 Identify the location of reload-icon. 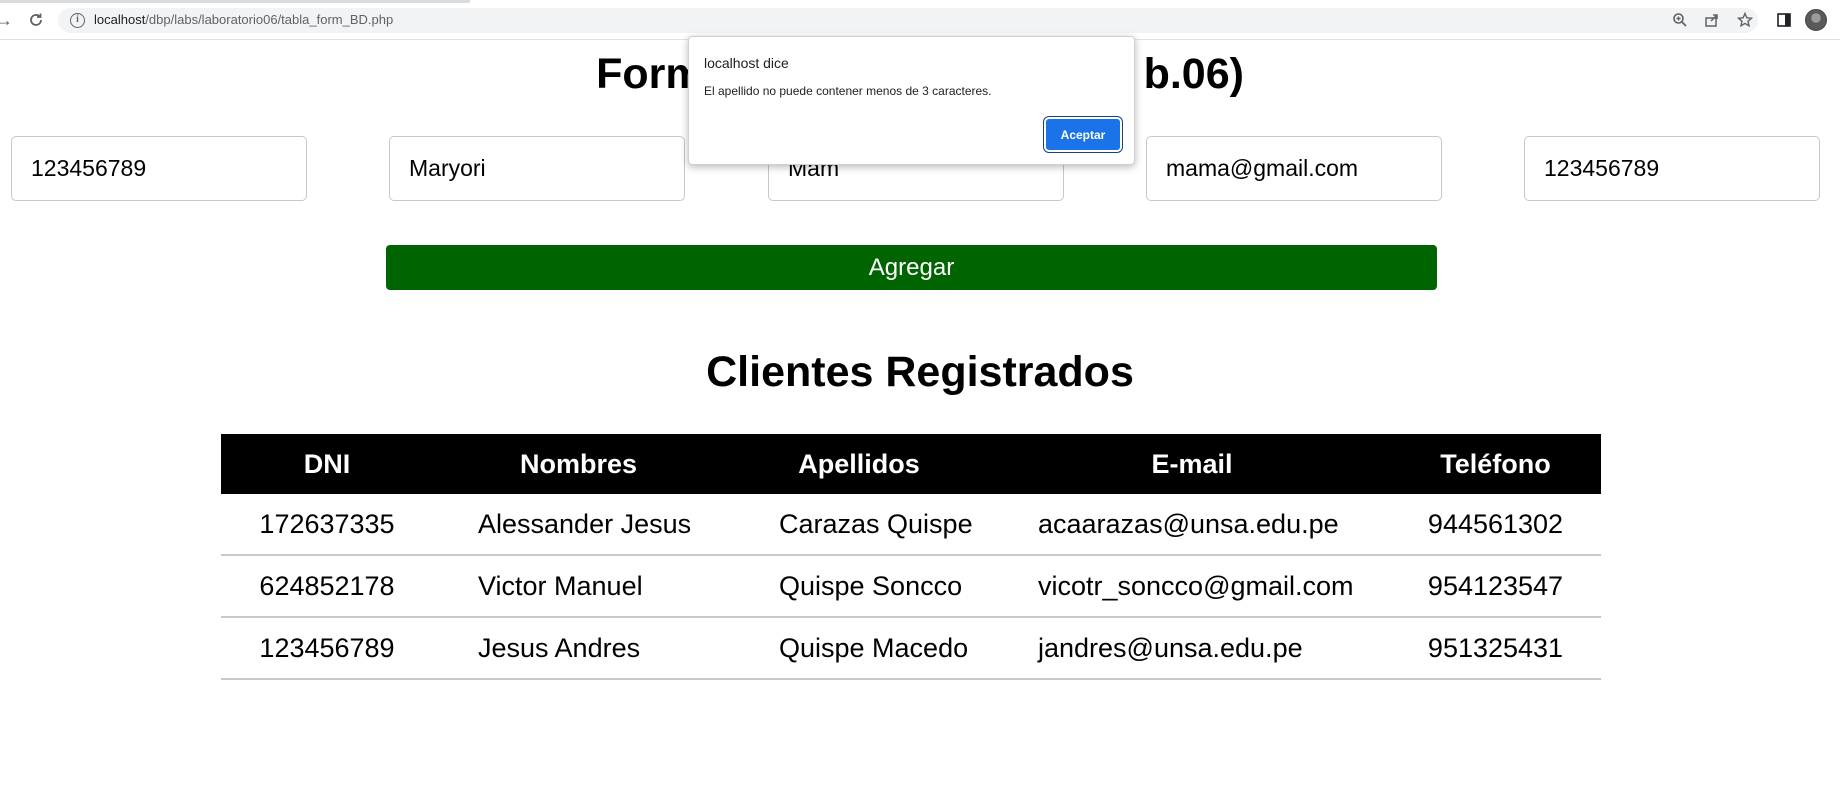
(36, 20).